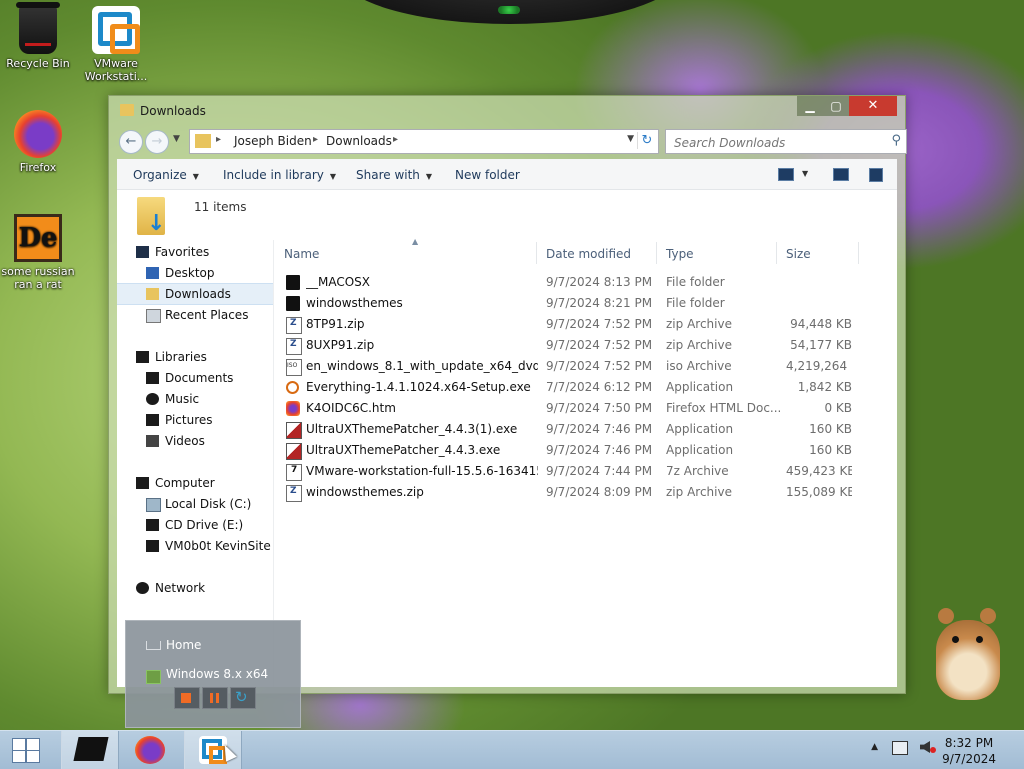 The image size is (1024, 769). Describe the element at coordinates (153, 645) in the screenshot. I see `home-icon` at that location.